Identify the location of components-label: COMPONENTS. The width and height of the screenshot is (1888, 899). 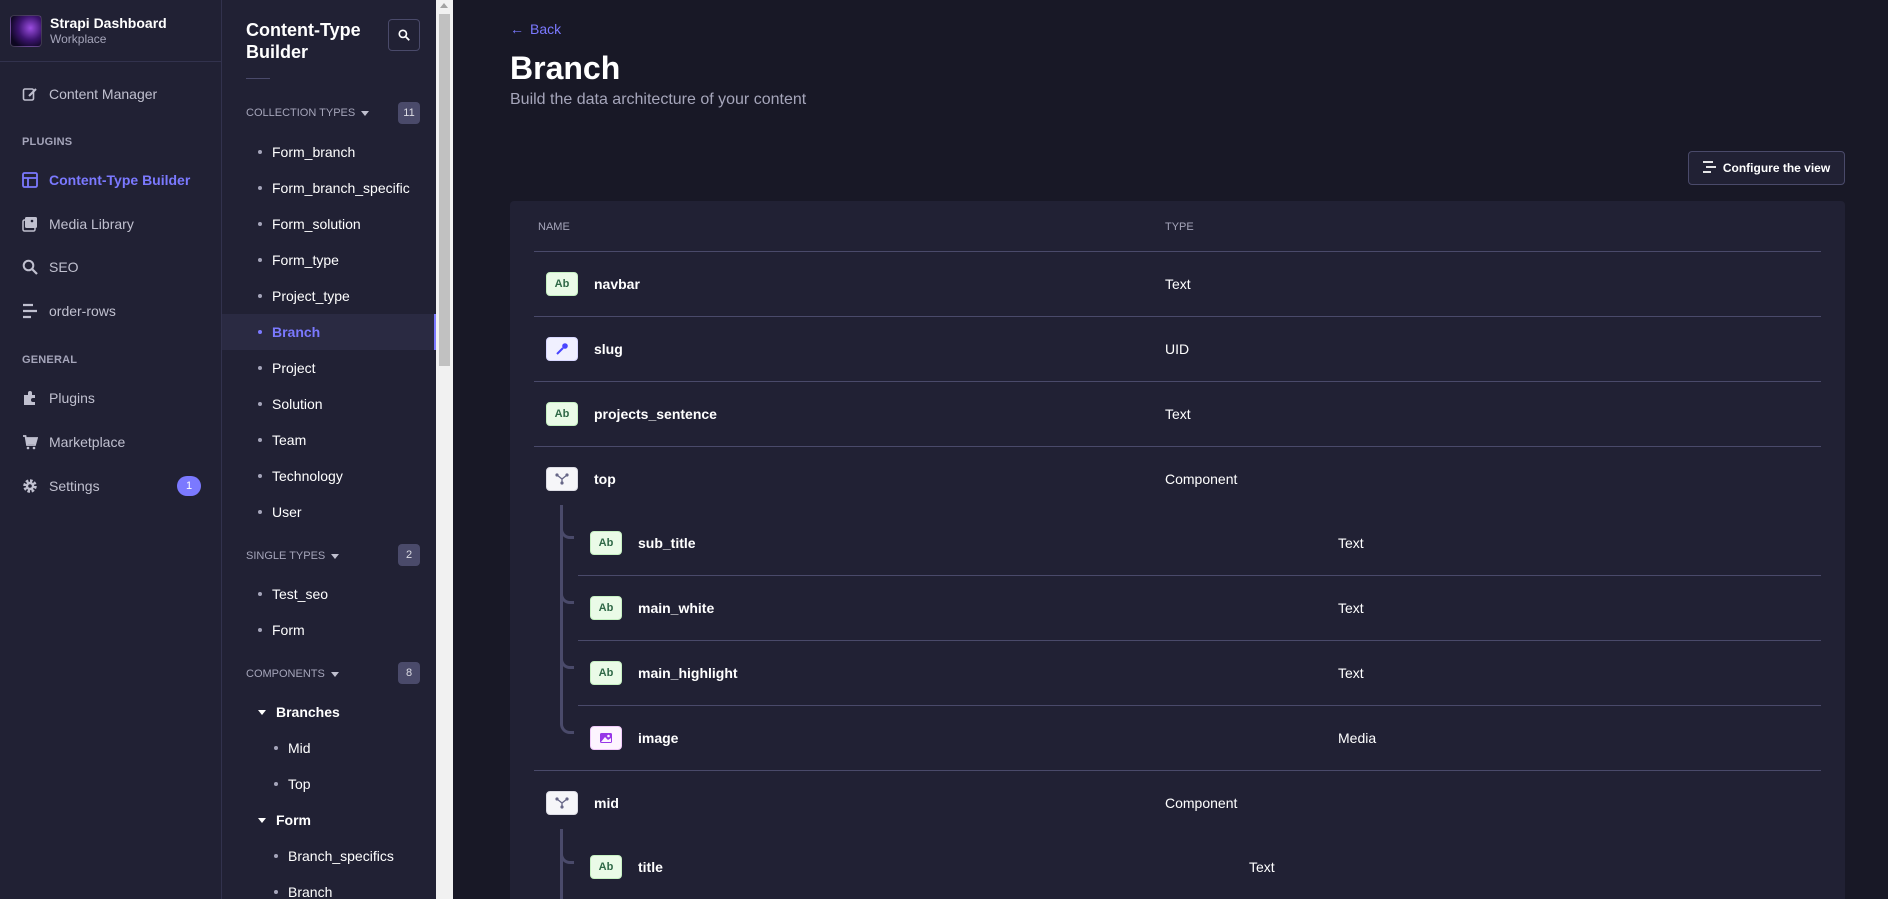
(285, 674).